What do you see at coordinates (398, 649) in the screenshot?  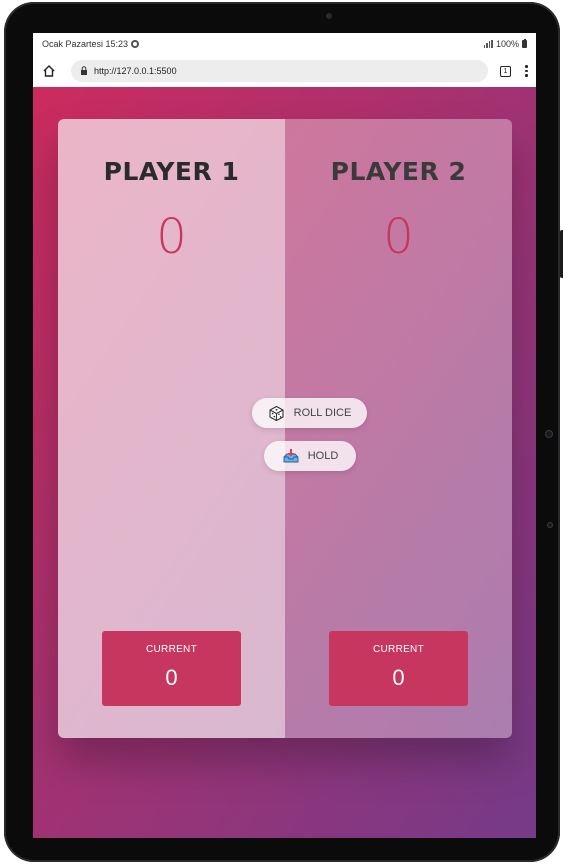 I see `player-2-current-label: CURRENT` at bounding box center [398, 649].